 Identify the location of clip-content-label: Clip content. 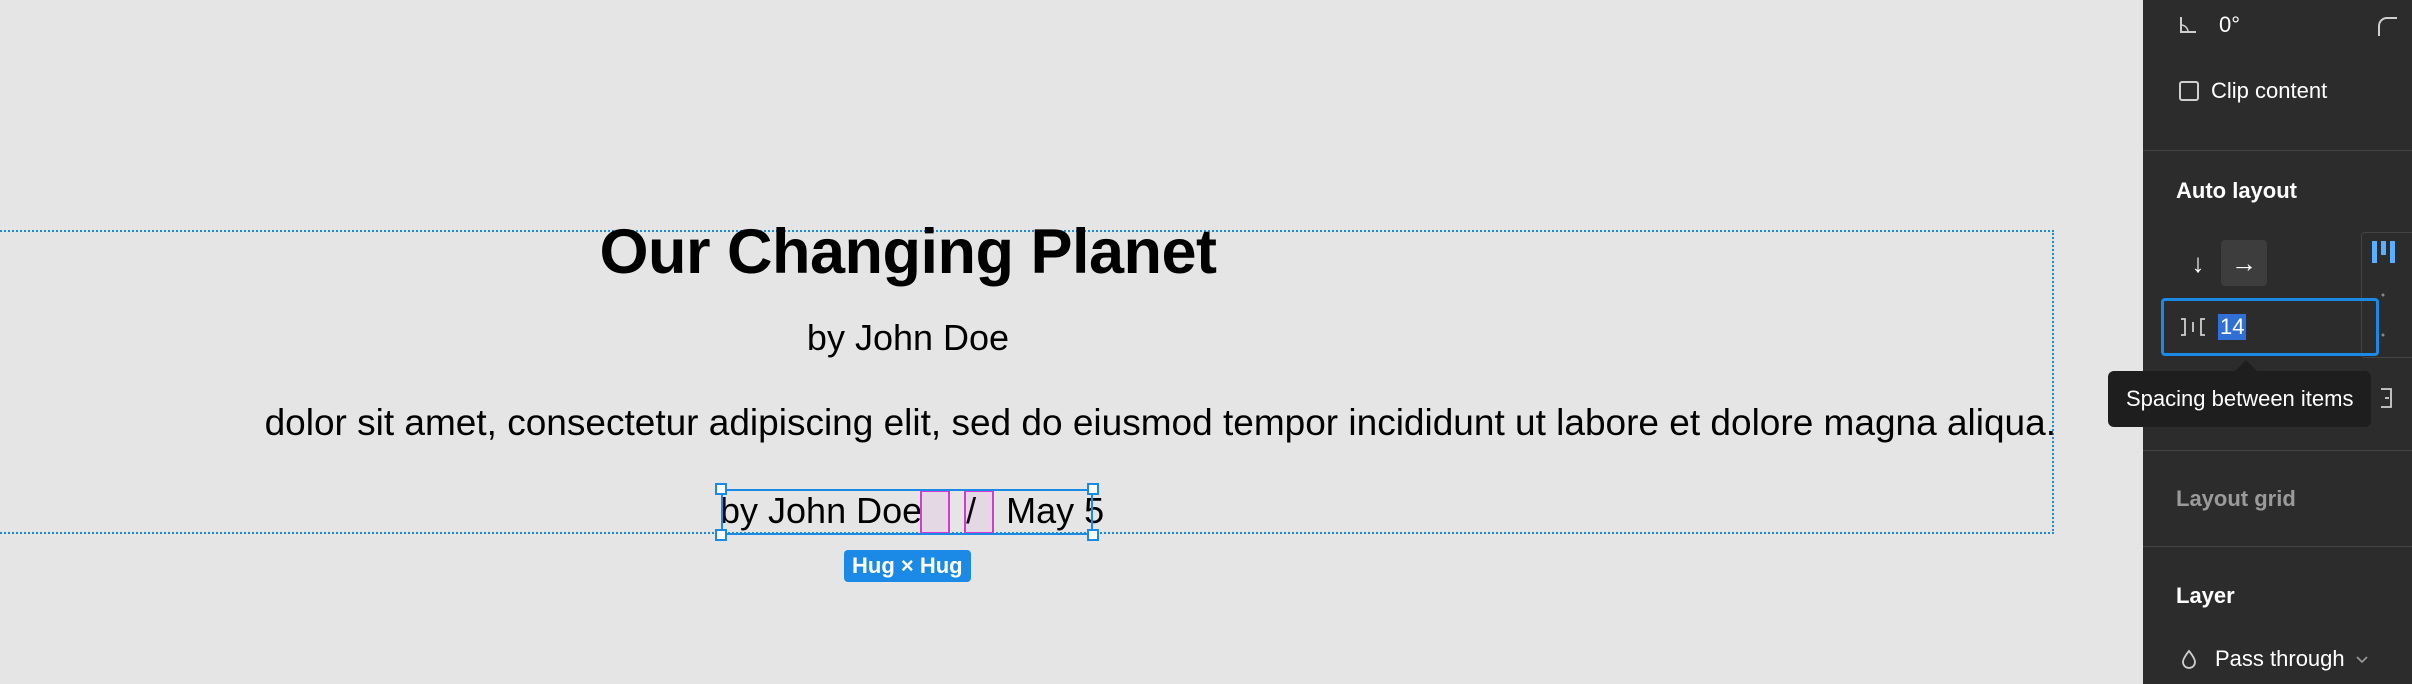
(2269, 90).